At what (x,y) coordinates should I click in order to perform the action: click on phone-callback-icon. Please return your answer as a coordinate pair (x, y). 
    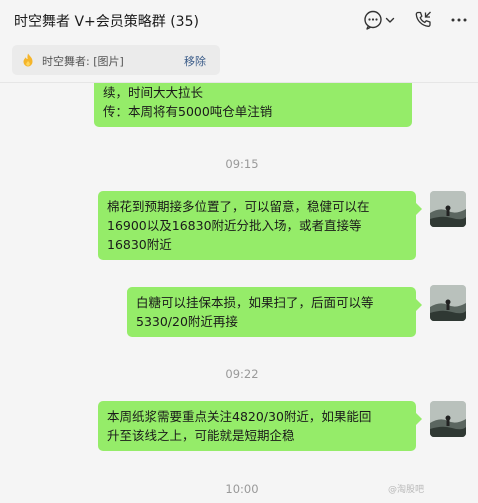
    Looking at the image, I should click on (423, 20).